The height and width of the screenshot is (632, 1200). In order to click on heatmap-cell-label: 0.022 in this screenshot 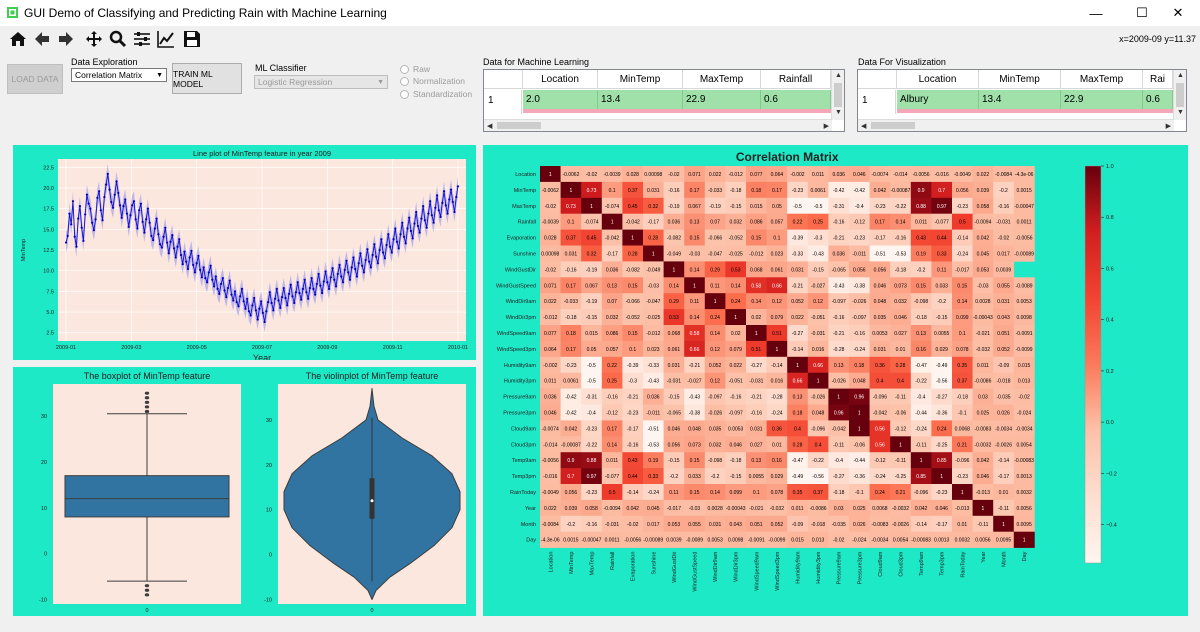, I will do `click(715, 175)`.